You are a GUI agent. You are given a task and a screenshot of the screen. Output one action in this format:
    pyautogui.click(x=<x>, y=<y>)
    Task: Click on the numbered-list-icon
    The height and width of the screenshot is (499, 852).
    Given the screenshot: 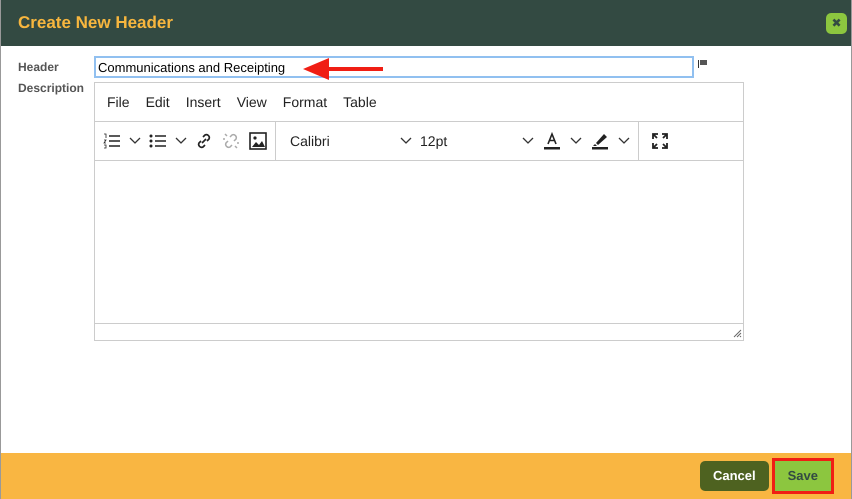 What is the action you would take?
    pyautogui.click(x=112, y=141)
    